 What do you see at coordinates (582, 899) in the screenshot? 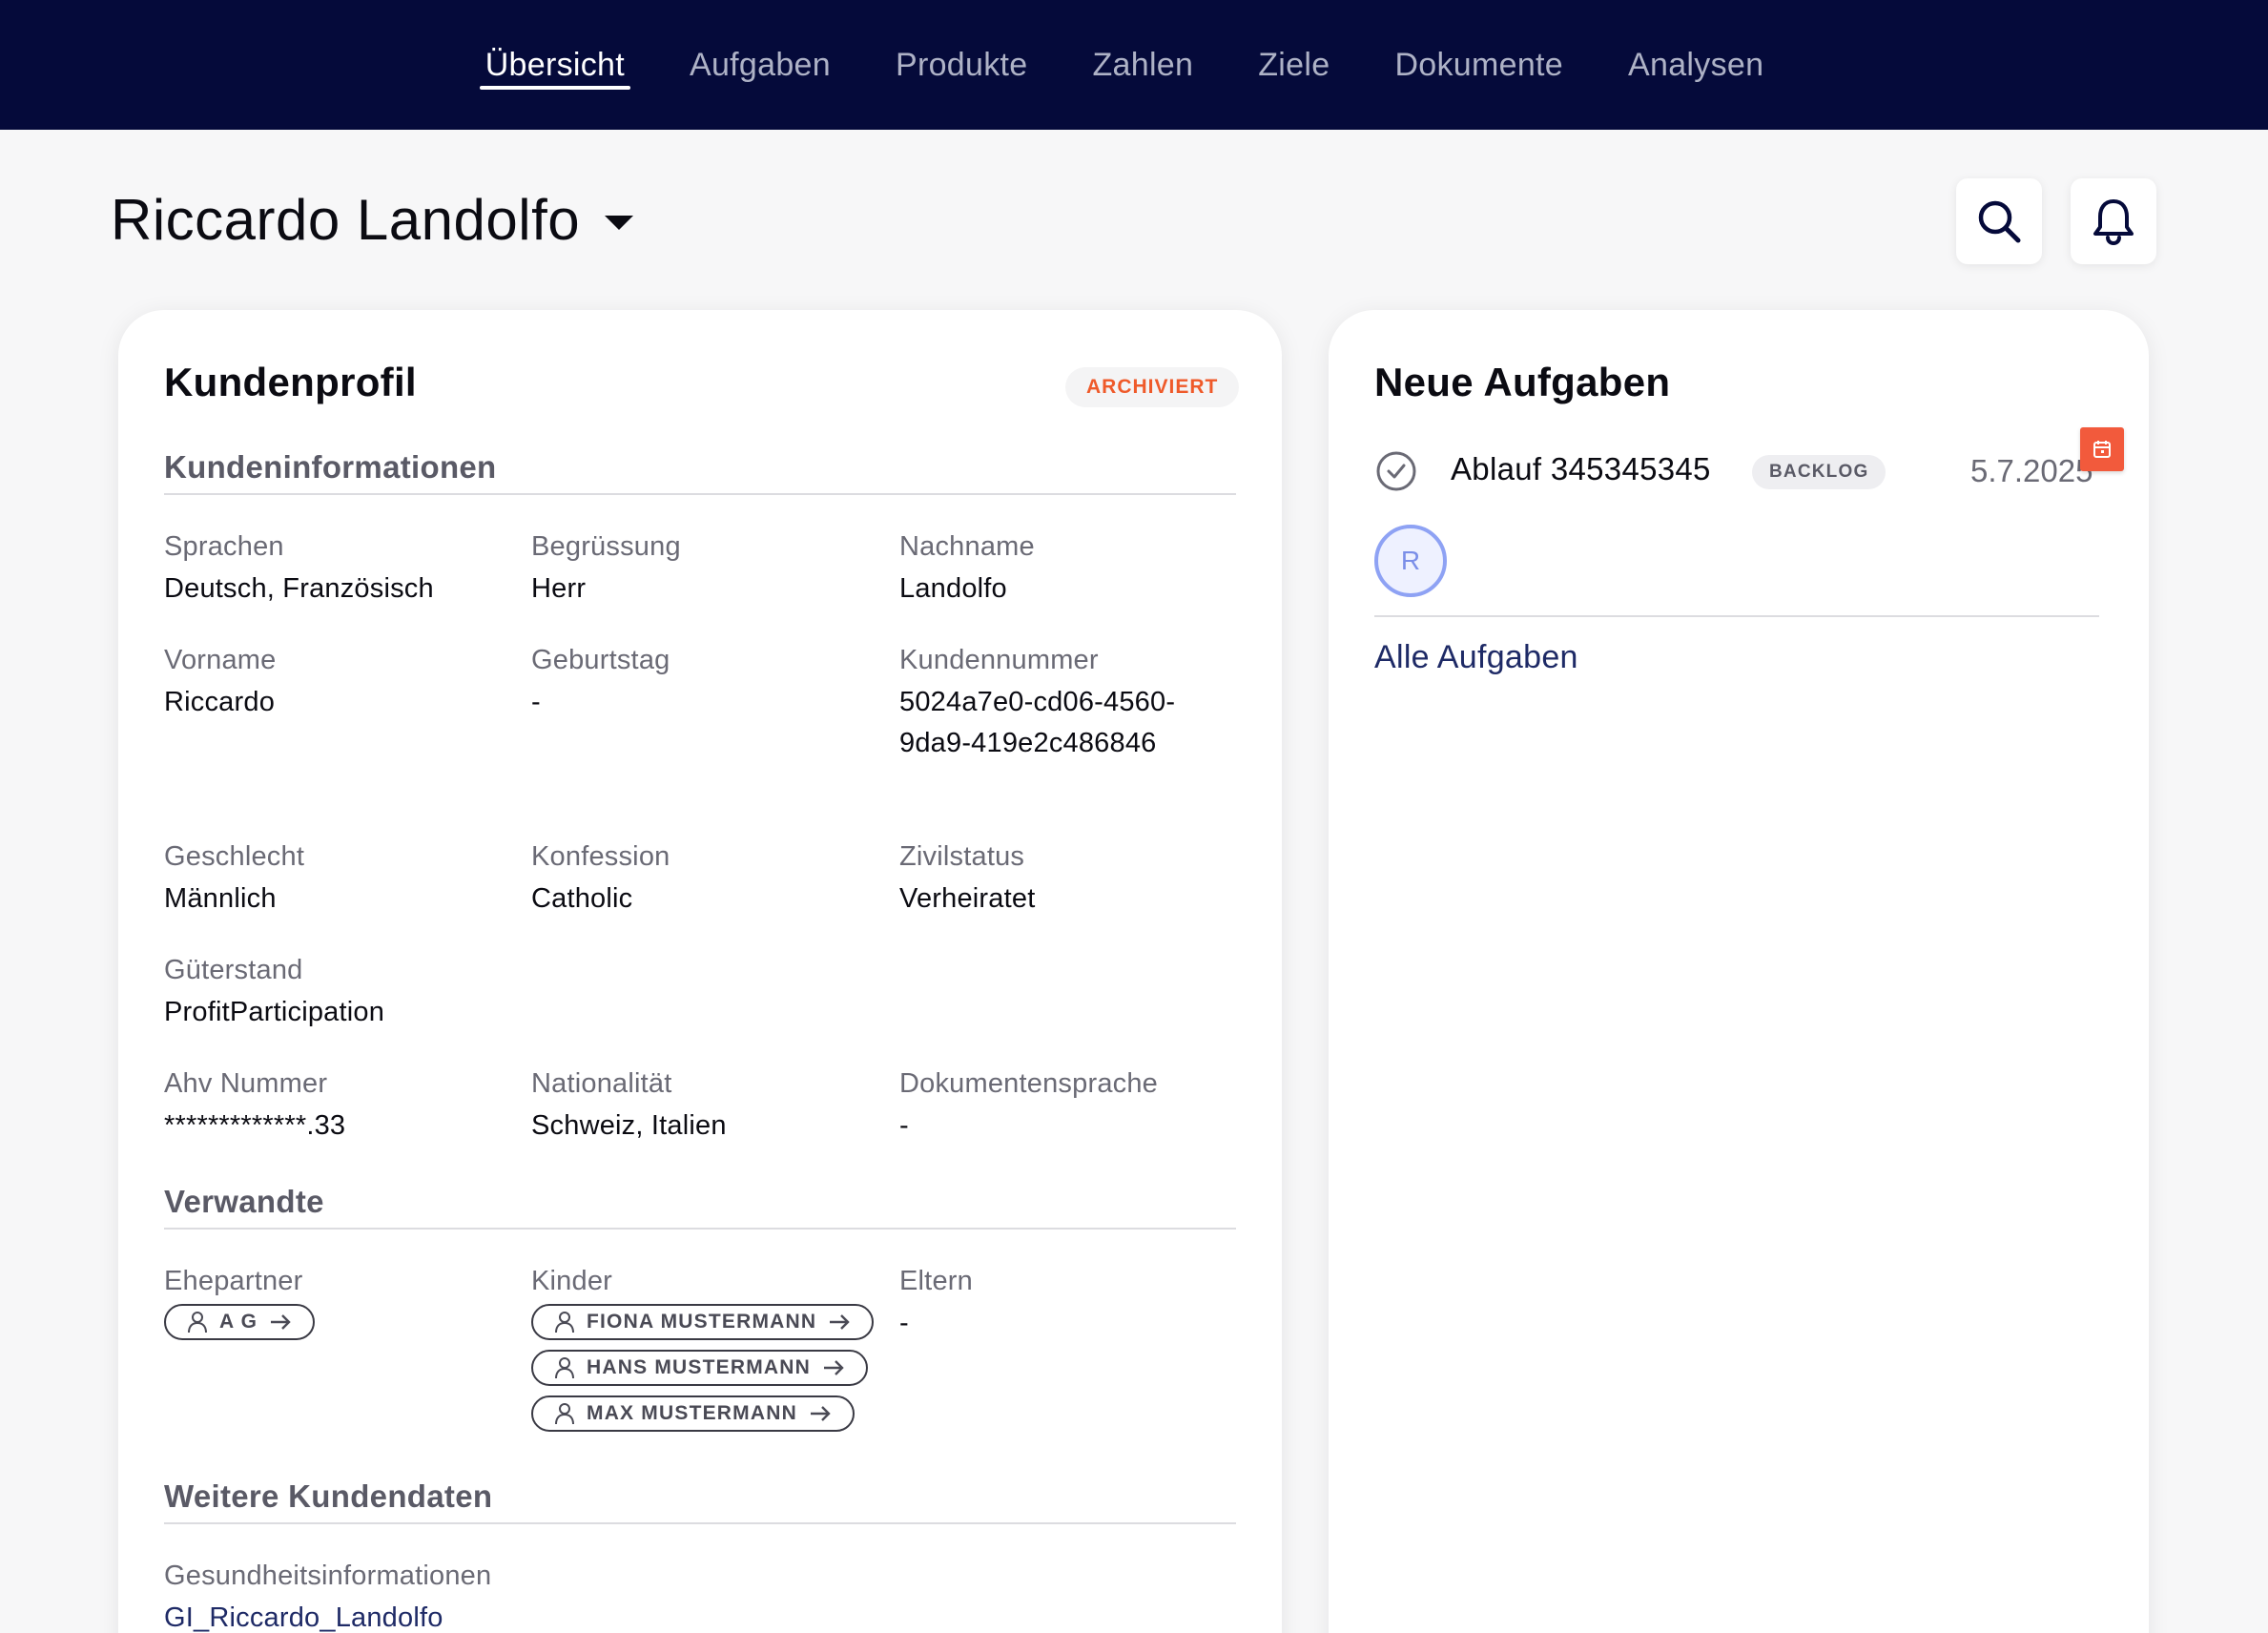
I see `field-value: Catholic` at bounding box center [582, 899].